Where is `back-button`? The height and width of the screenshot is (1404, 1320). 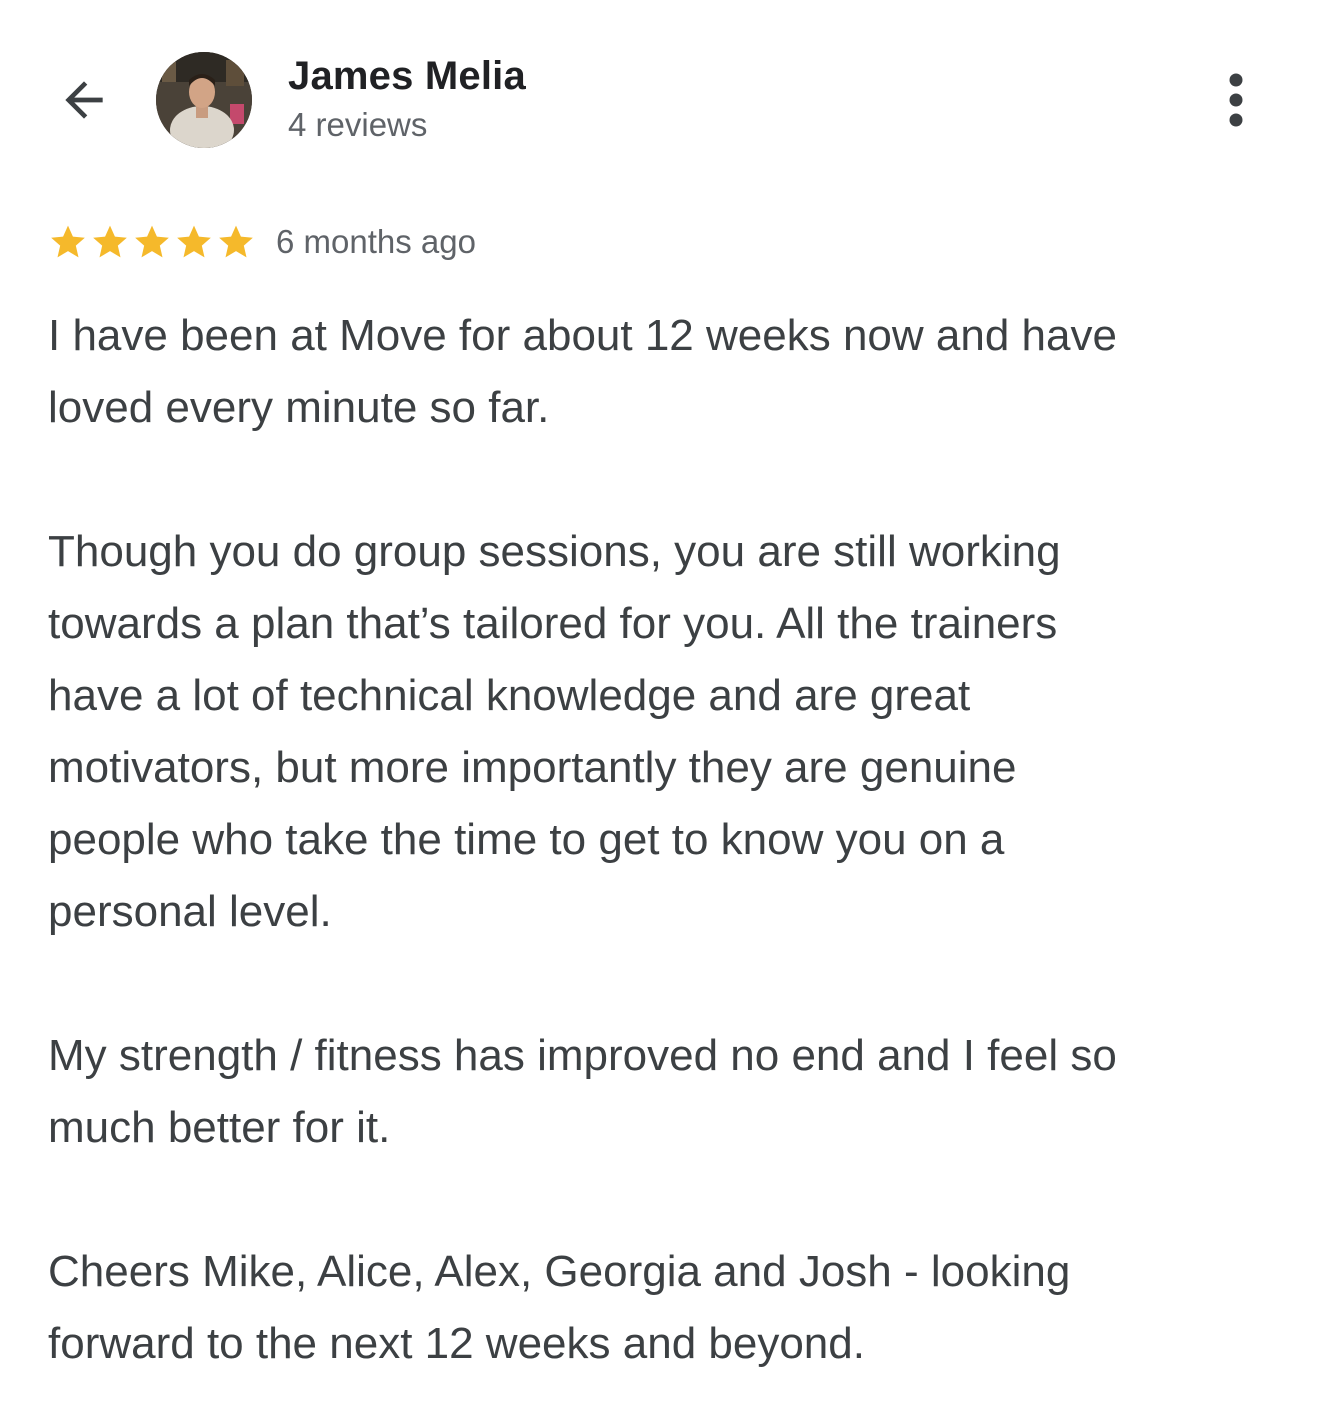 back-button is located at coordinates (84, 100).